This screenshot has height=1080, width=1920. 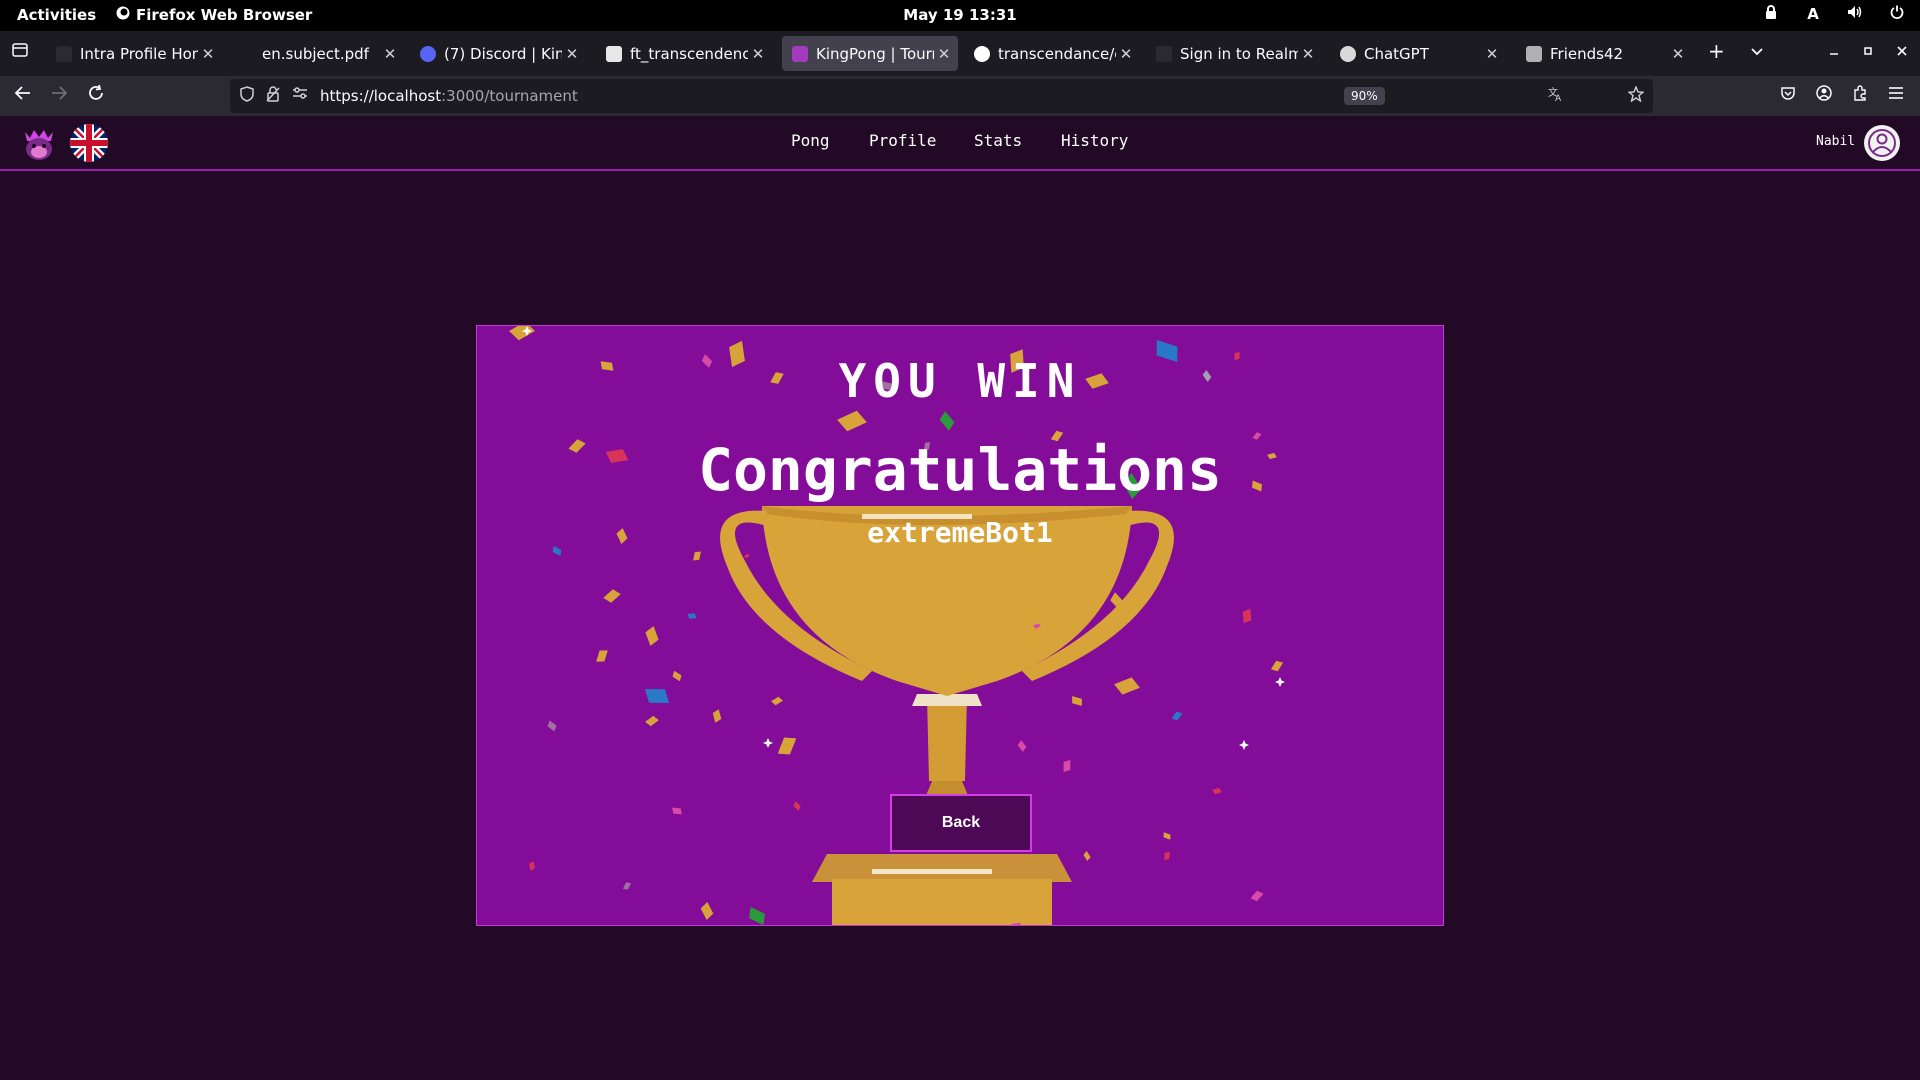 I want to click on tab-ft-transcendence: ft_transcendence | ✕, so click(x=684, y=53).